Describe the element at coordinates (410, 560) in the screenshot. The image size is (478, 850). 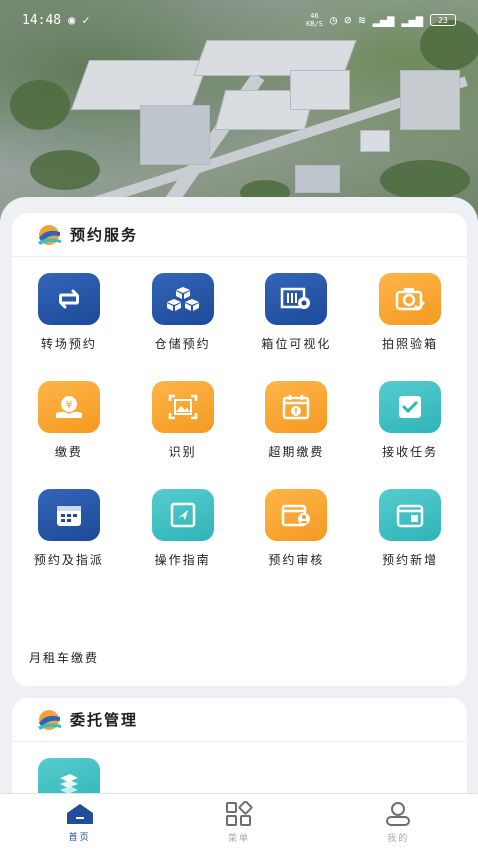
I see `tile-label: 预约新增` at that location.